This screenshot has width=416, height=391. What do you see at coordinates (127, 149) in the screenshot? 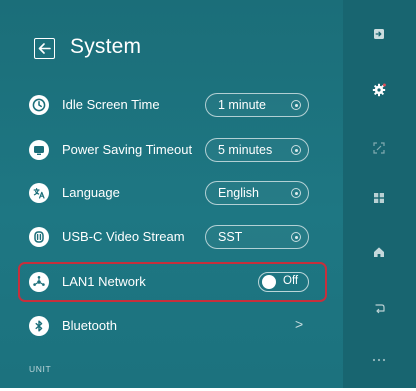
I see `setting-label: Power Saving Timeout` at bounding box center [127, 149].